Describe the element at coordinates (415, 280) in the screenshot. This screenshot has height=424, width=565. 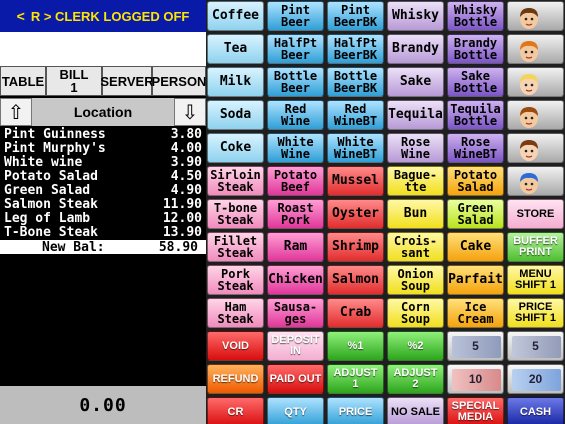
I see `food-key: Onion Soup` at that location.